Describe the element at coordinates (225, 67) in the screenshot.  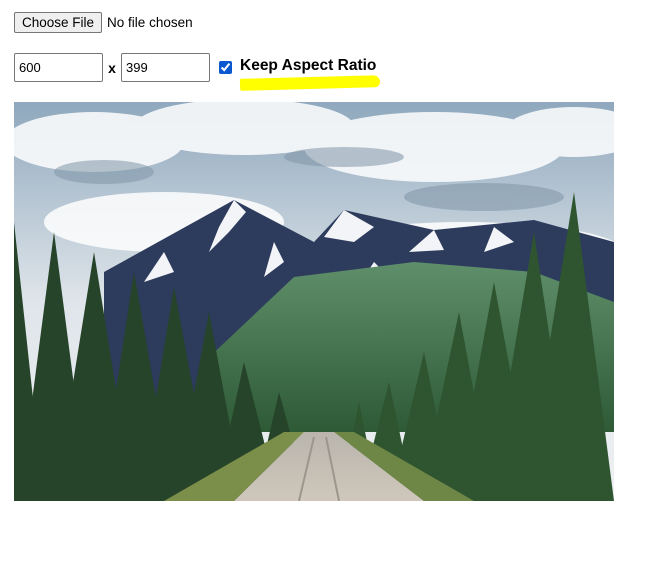
I see `keep-aspect-checkbox` at that location.